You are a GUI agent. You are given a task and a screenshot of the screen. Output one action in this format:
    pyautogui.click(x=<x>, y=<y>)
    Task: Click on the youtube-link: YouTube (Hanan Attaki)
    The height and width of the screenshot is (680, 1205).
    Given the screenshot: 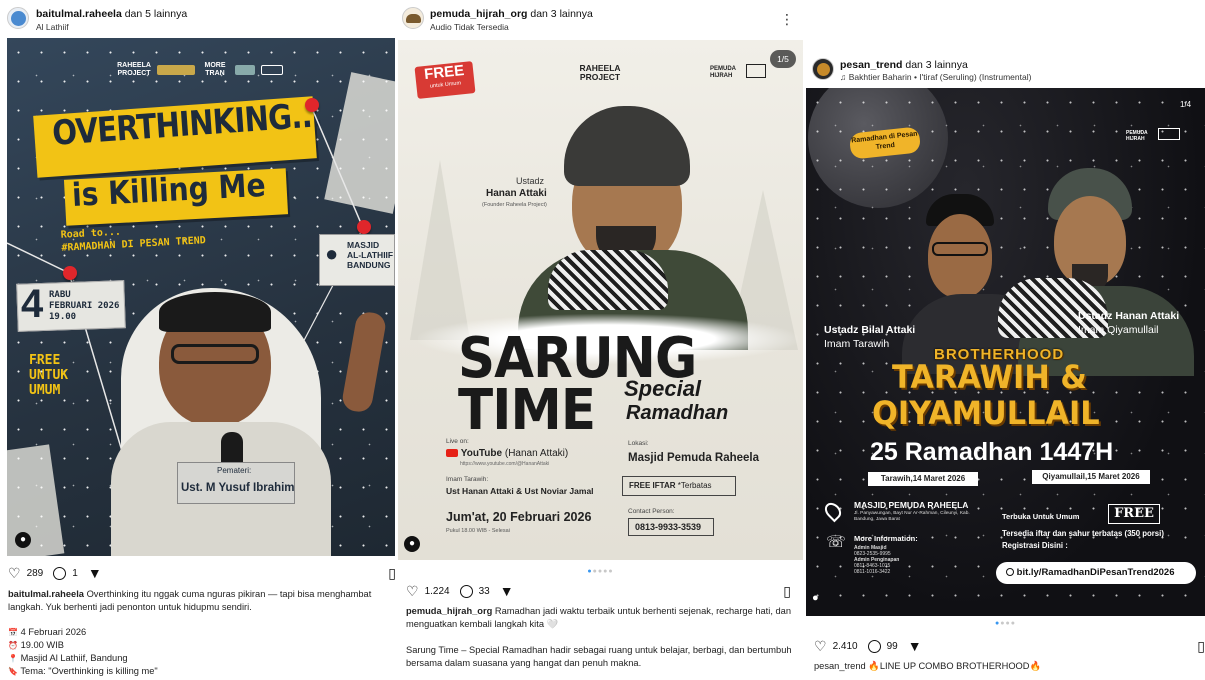 What is the action you would take?
    pyautogui.click(x=507, y=453)
    